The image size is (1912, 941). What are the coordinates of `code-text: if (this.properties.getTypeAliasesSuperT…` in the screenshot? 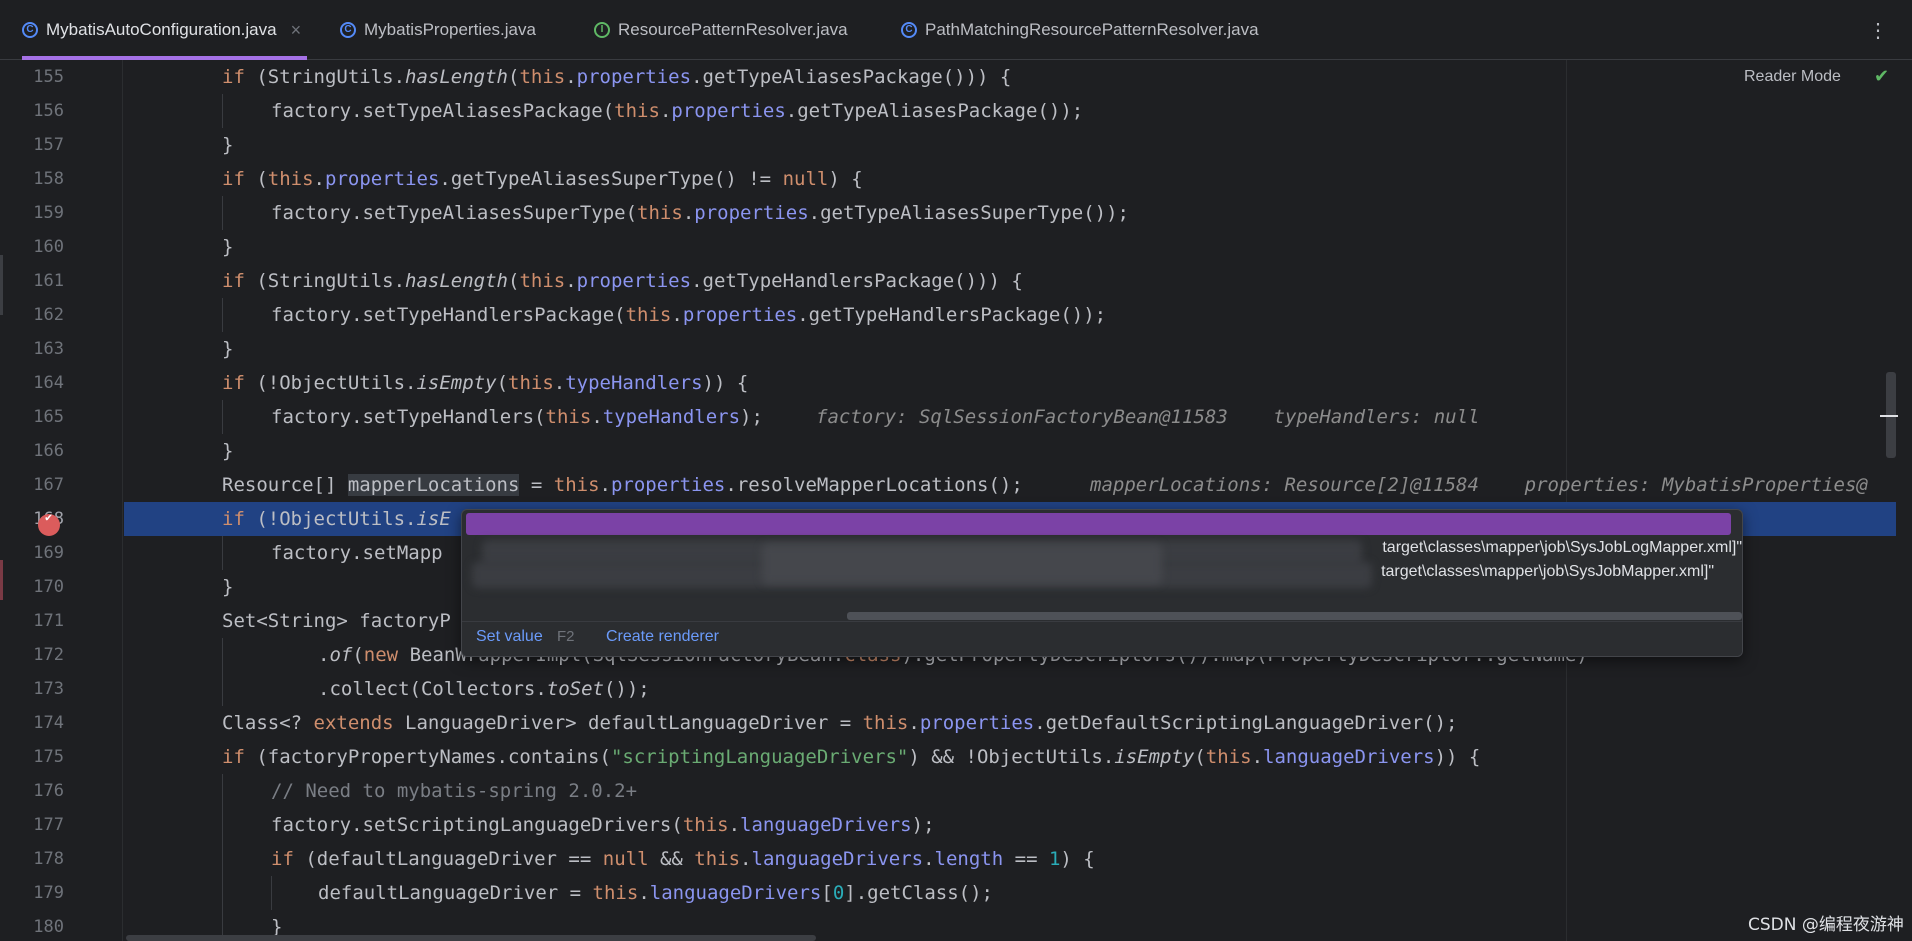 It's located at (542, 179).